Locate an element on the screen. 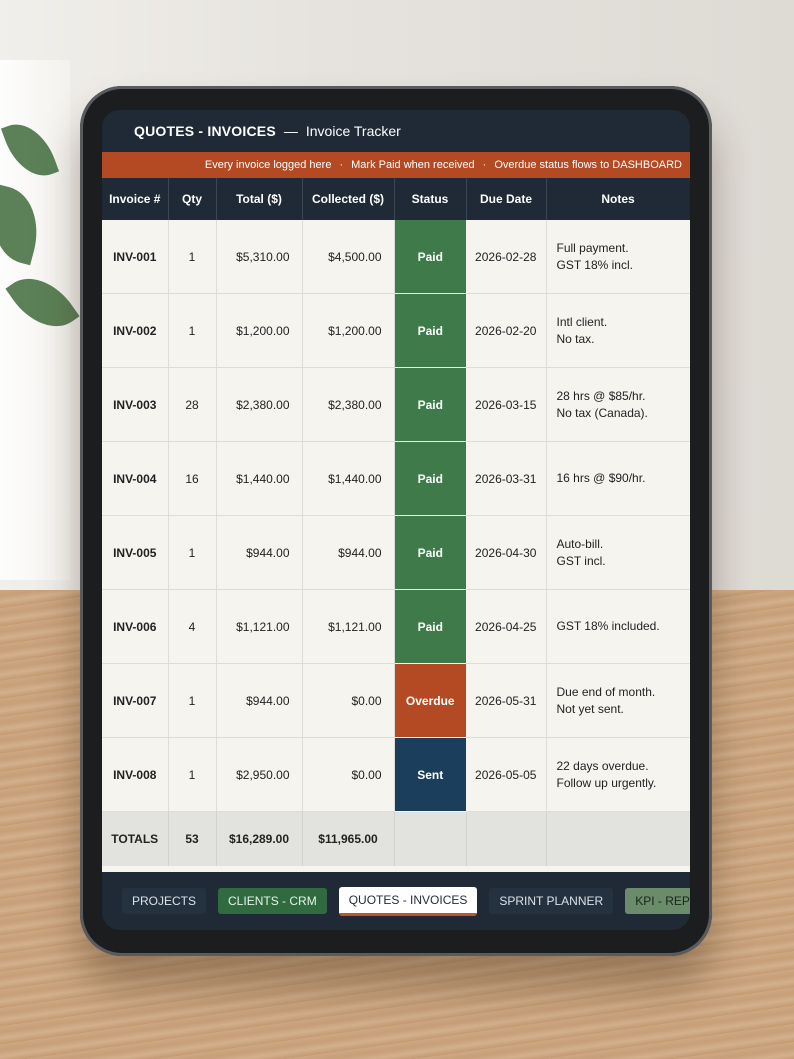 This screenshot has height=1059, width=794. note-line: Full payment. is located at coordinates (592, 247).